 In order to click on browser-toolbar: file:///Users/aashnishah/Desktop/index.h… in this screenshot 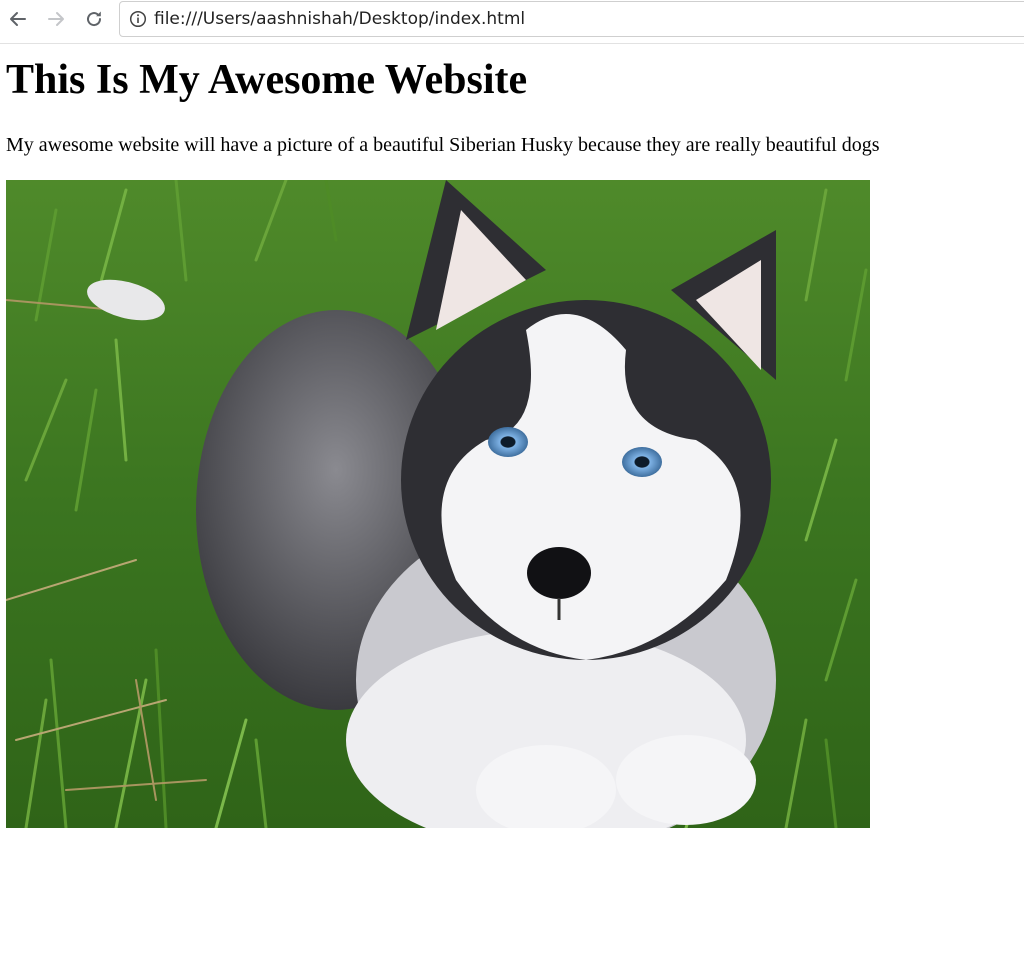, I will do `click(512, 22)`.